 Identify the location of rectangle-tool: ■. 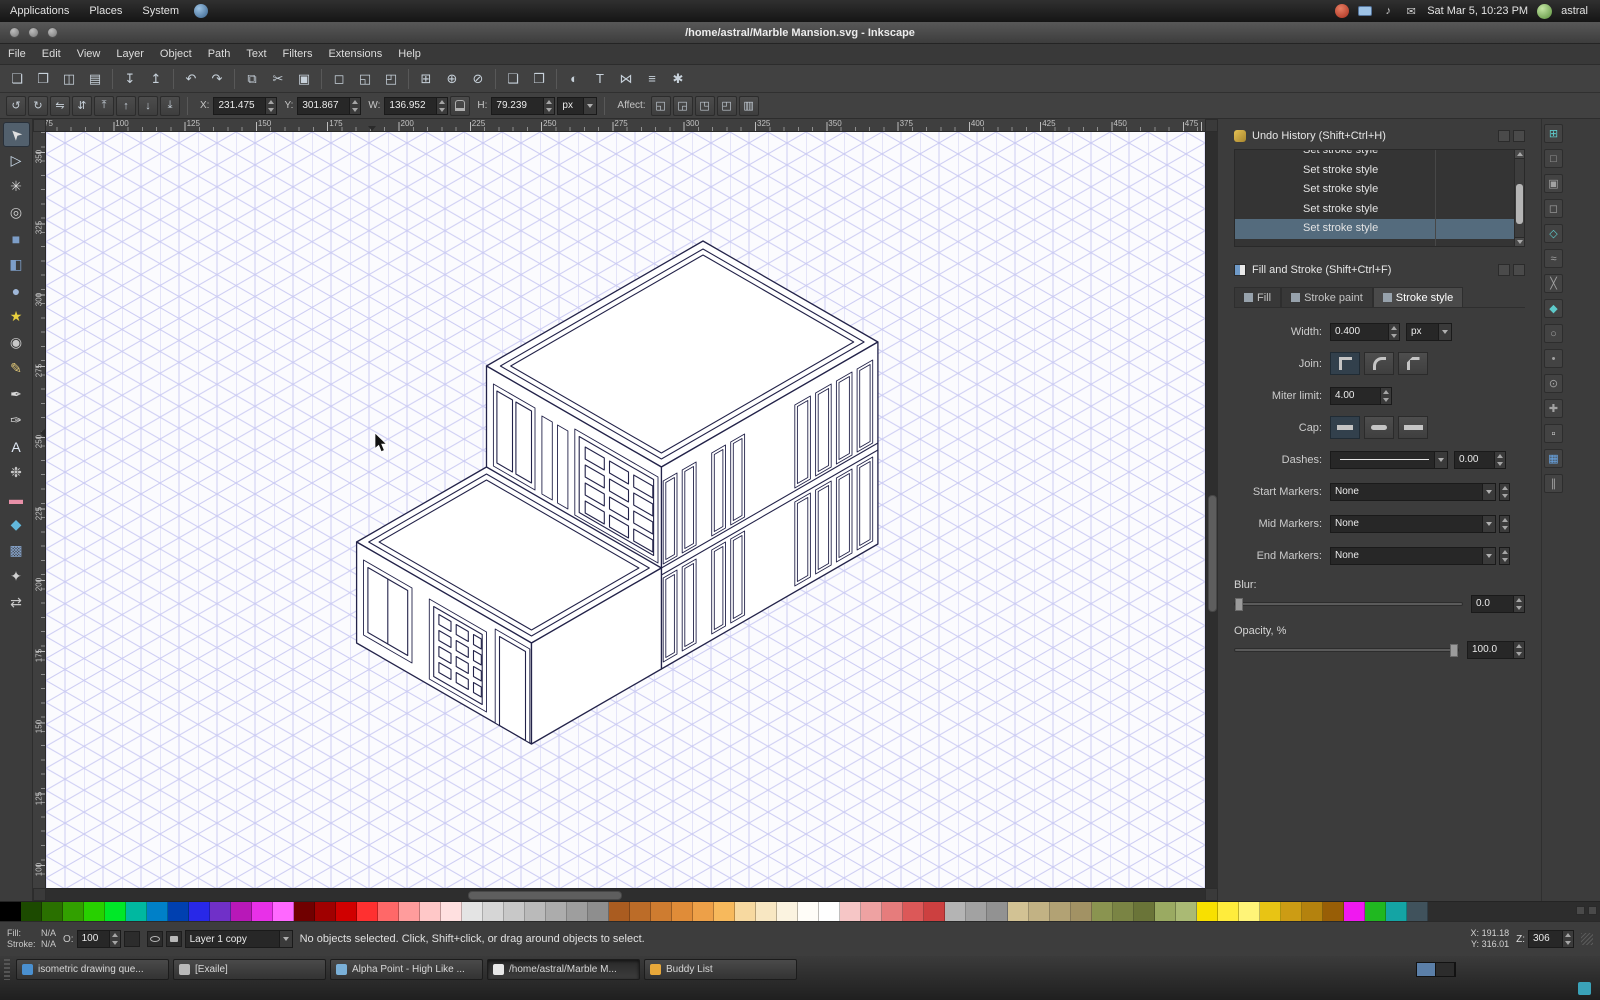
(16, 238).